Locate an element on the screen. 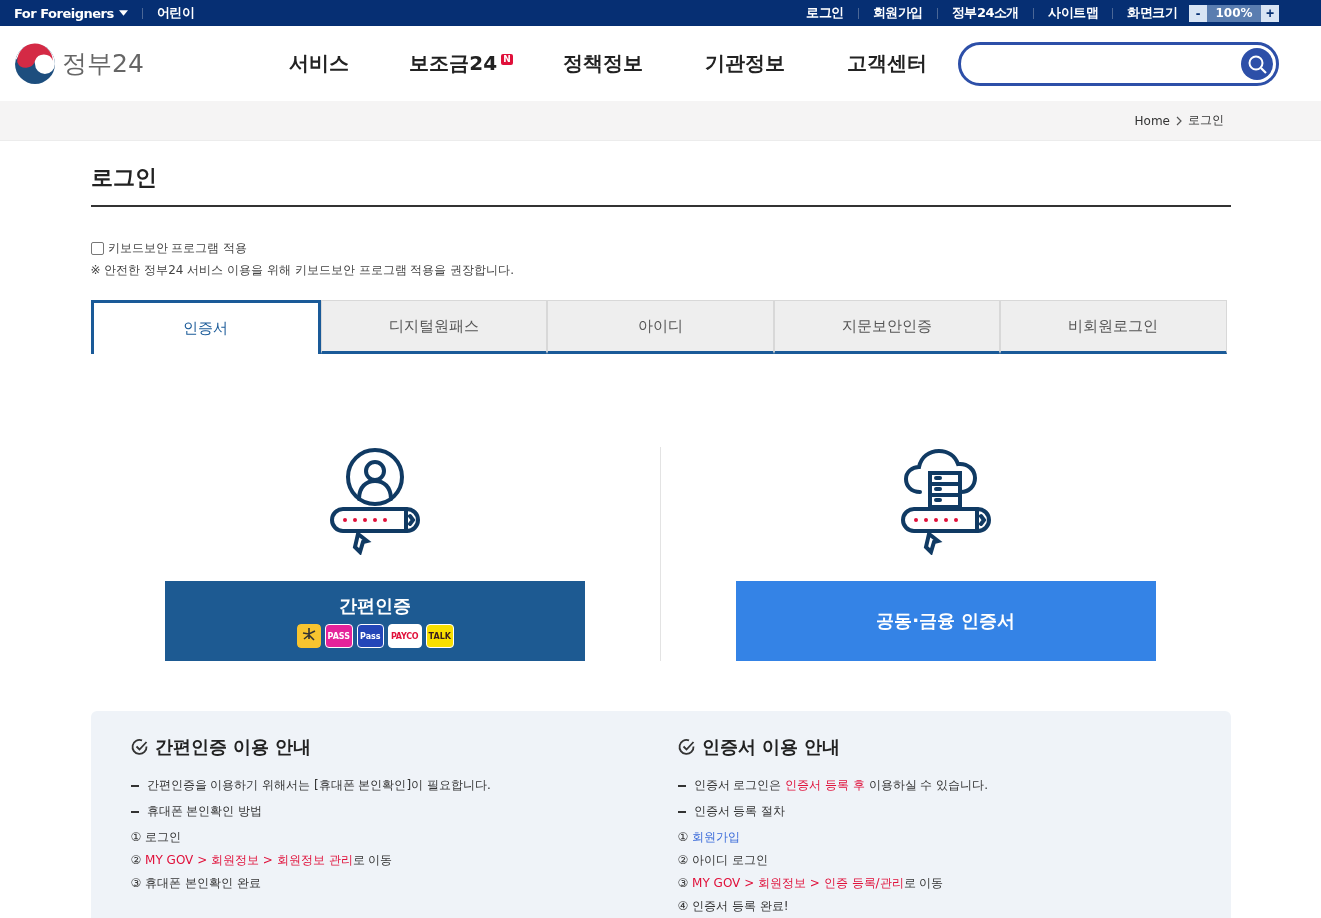  guide-text: ① 회원가입 is located at coordinates (709, 837).